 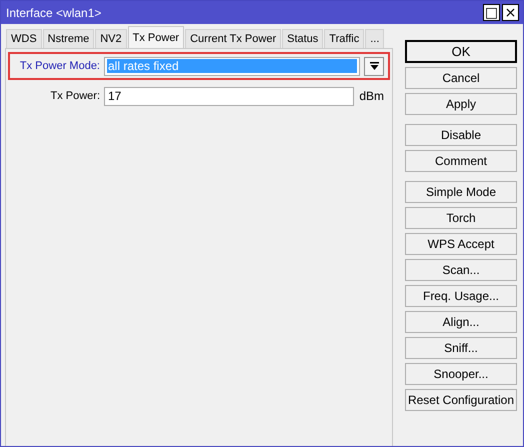 What do you see at coordinates (461, 135) in the screenshot?
I see `action-button: Disable` at bounding box center [461, 135].